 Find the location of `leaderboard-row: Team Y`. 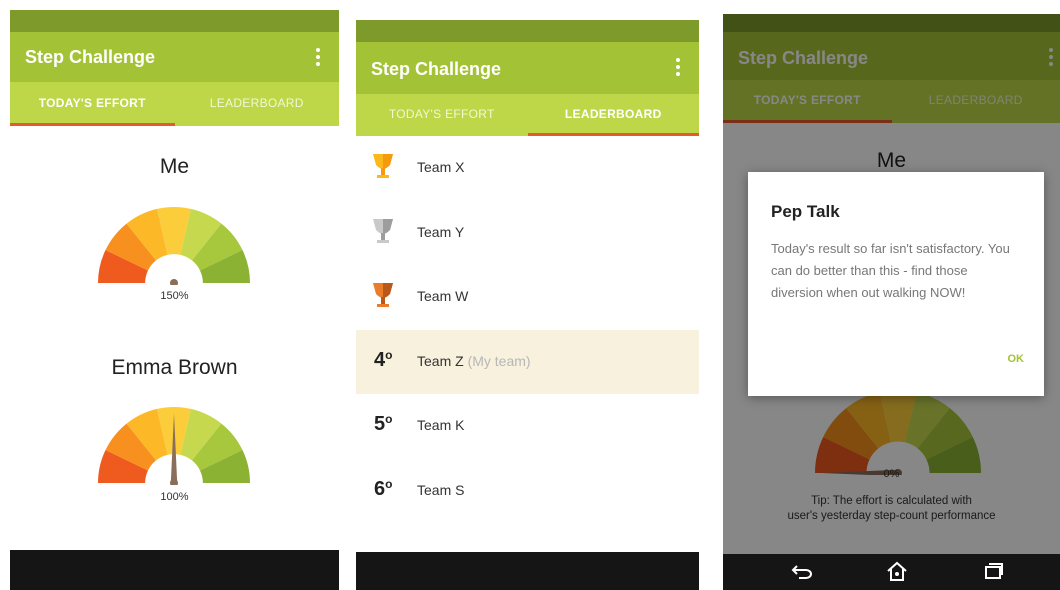

leaderboard-row: Team Y is located at coordinates (527, 233).